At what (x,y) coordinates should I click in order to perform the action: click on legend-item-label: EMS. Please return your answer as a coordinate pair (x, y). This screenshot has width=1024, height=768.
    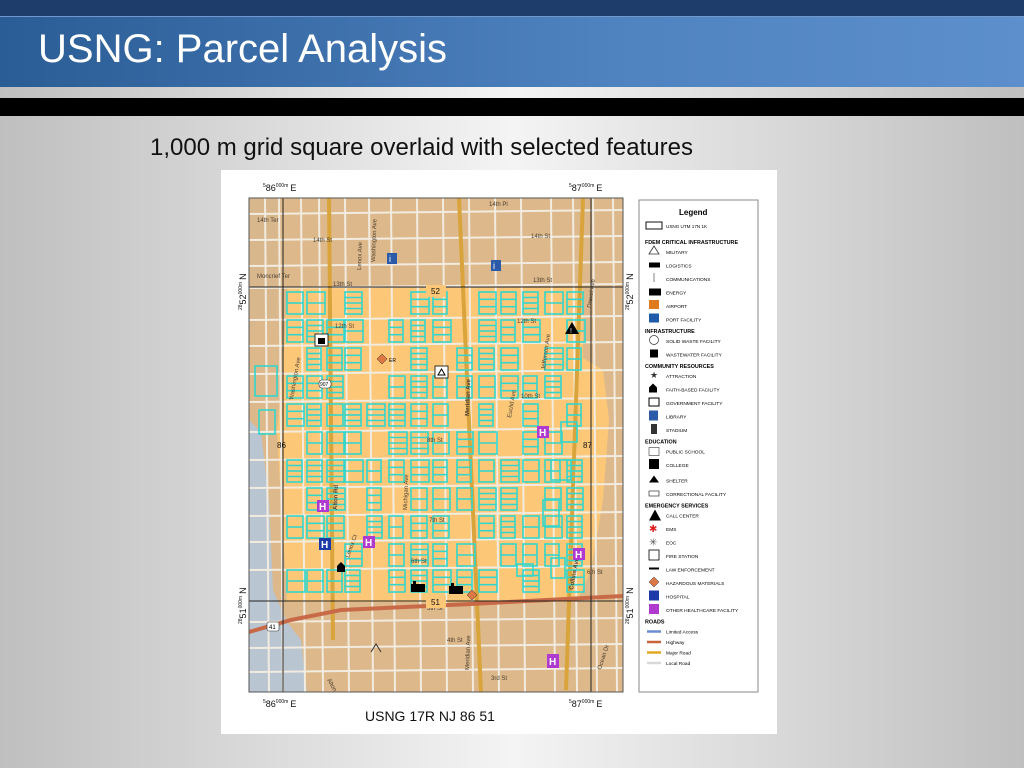
    Looking at the image, I should click on (671, 530).